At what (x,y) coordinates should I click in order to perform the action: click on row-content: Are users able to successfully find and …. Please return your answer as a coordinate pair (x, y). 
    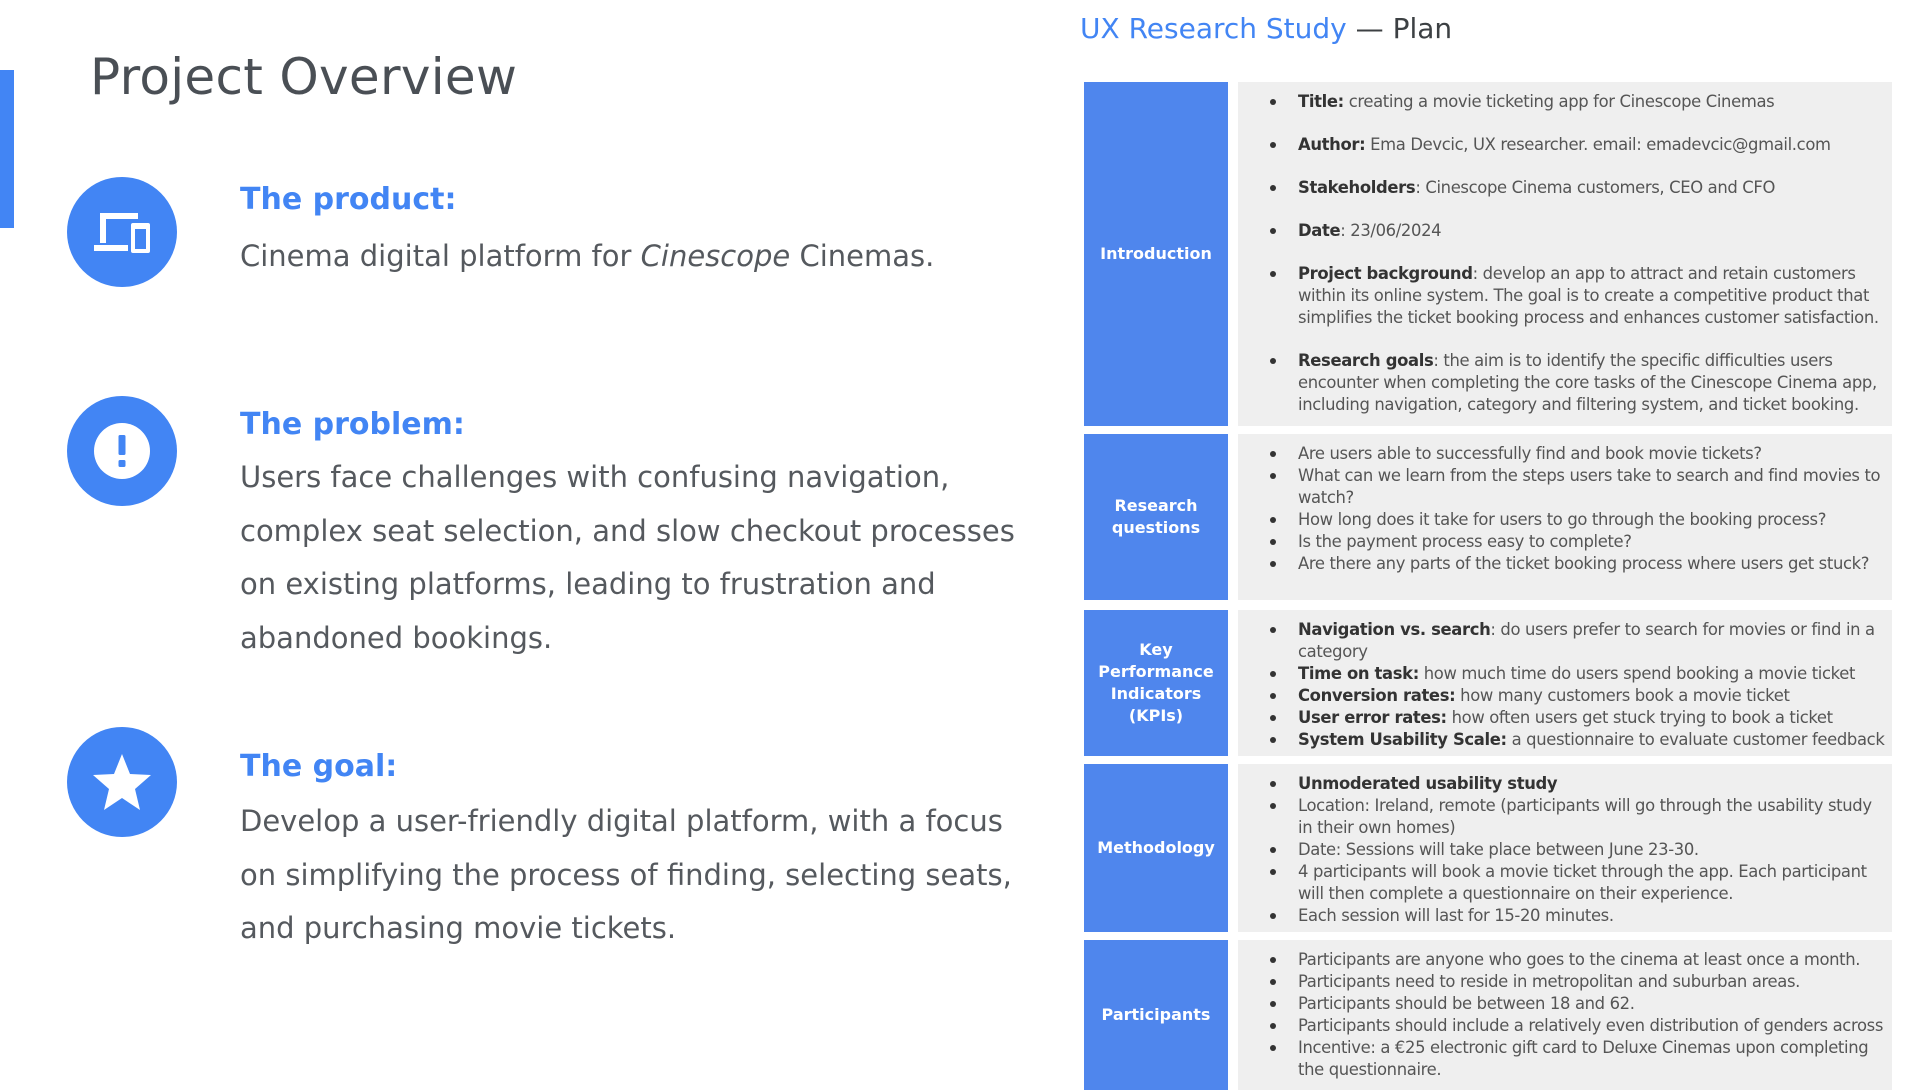
    Looking at the image, I should click on (1565, 517).